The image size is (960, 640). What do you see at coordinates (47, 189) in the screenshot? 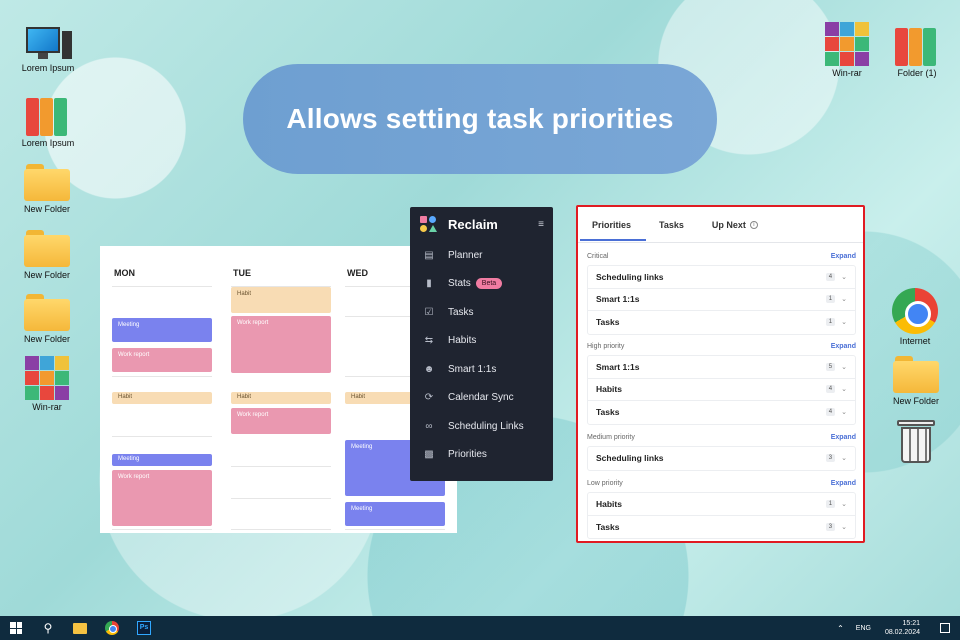
I see `desktop-icon-folder-1: New Folder` at bounding box center [47, 189].